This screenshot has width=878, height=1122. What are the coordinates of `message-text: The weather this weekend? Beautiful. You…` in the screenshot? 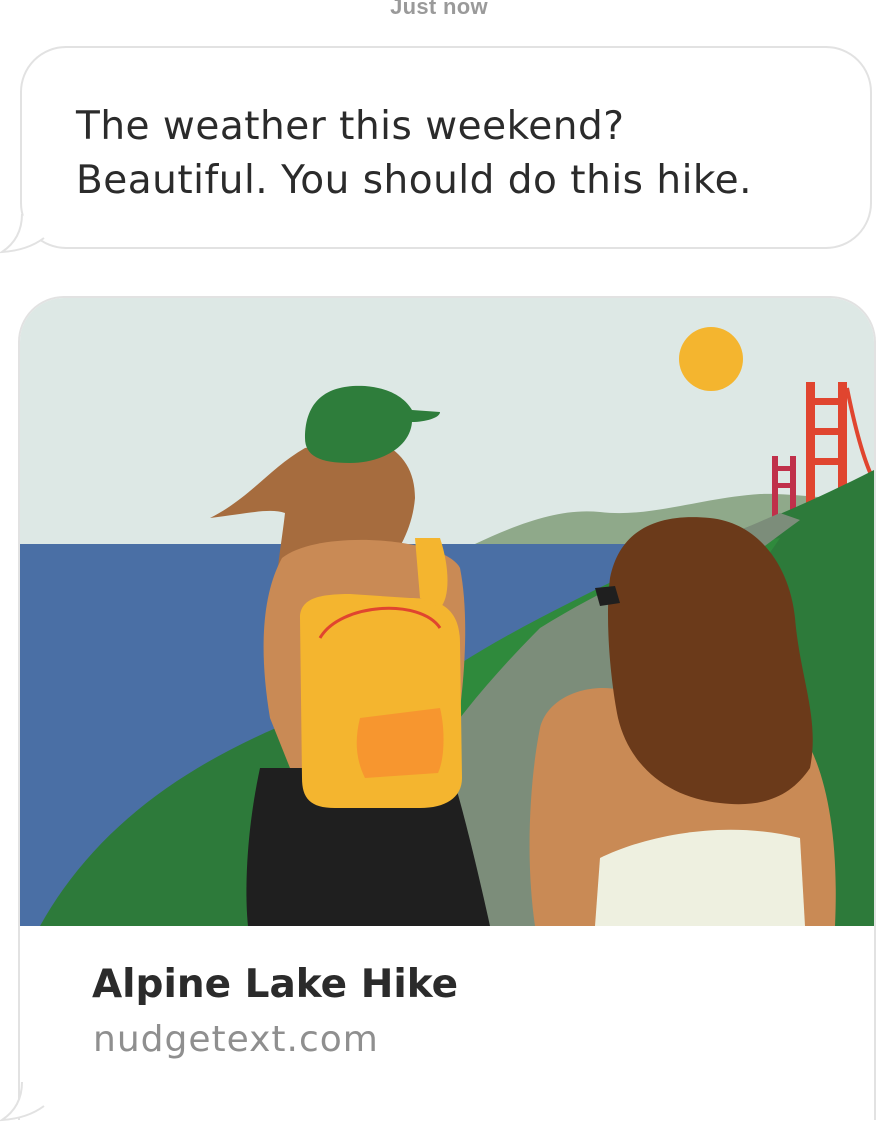 It's located at (414, 154).